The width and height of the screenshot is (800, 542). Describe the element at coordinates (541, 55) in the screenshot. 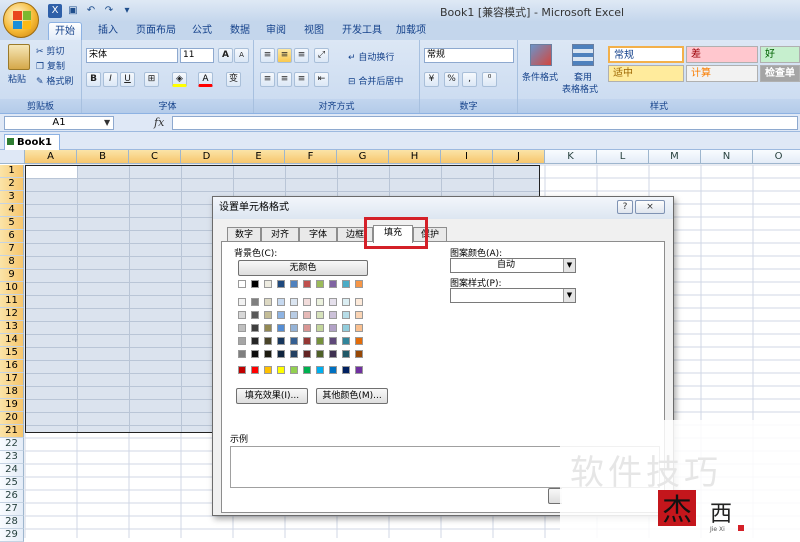

I see `conditional-format-icon` at that location.